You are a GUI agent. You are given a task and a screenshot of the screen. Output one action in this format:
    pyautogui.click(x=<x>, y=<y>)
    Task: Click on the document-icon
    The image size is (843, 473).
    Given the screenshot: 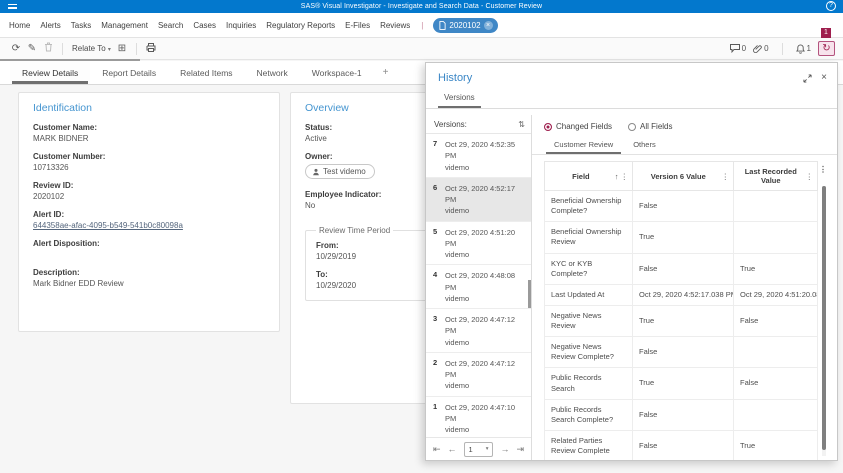 What is the action you would take?
    pyautogui.click(x=442, y=25)
    